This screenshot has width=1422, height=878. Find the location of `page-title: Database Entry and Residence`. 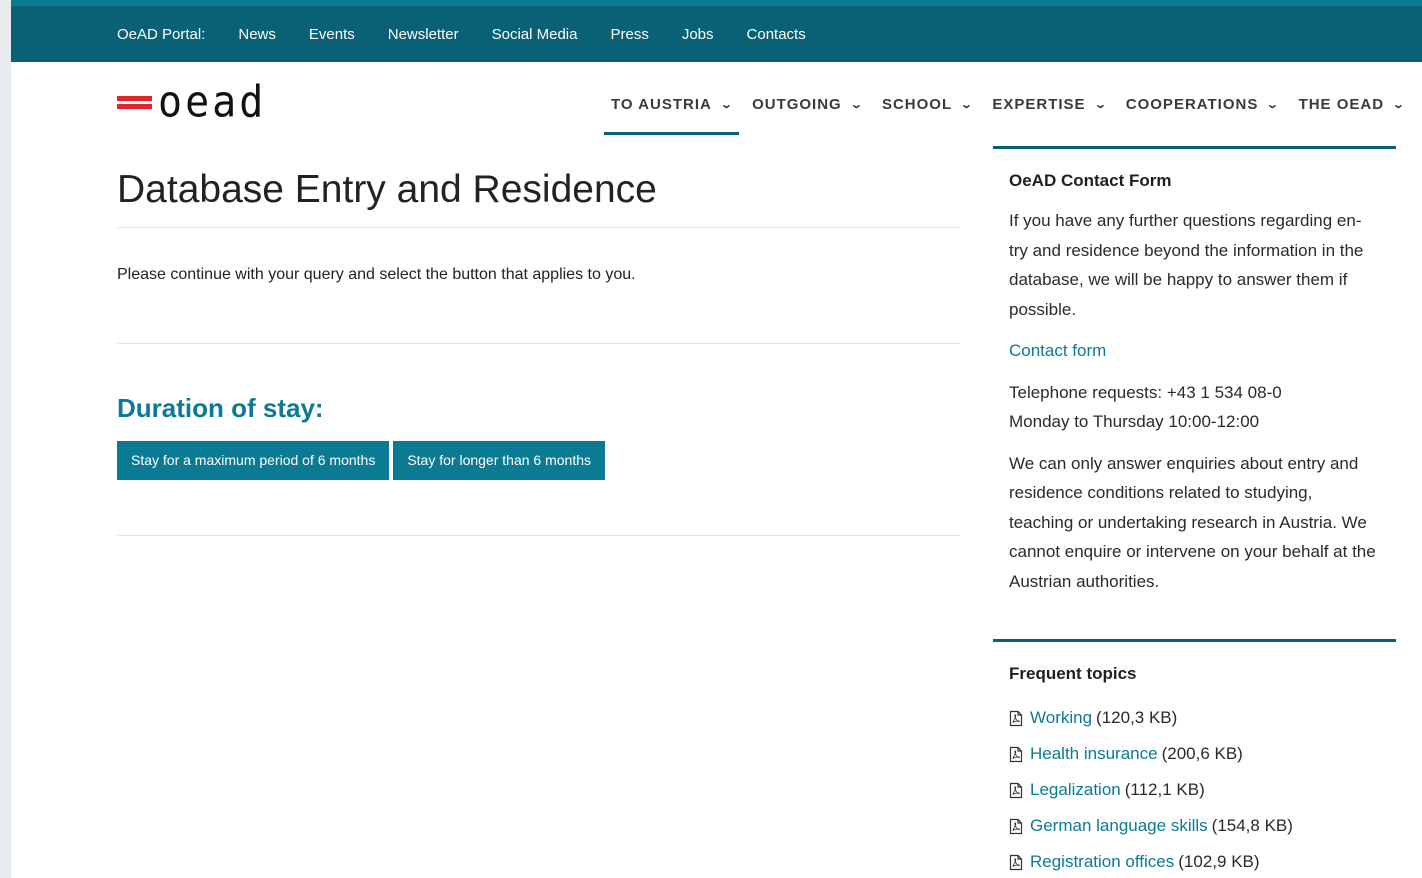

page-title: Database Entry and Residence is located at coordinates (387, 189).